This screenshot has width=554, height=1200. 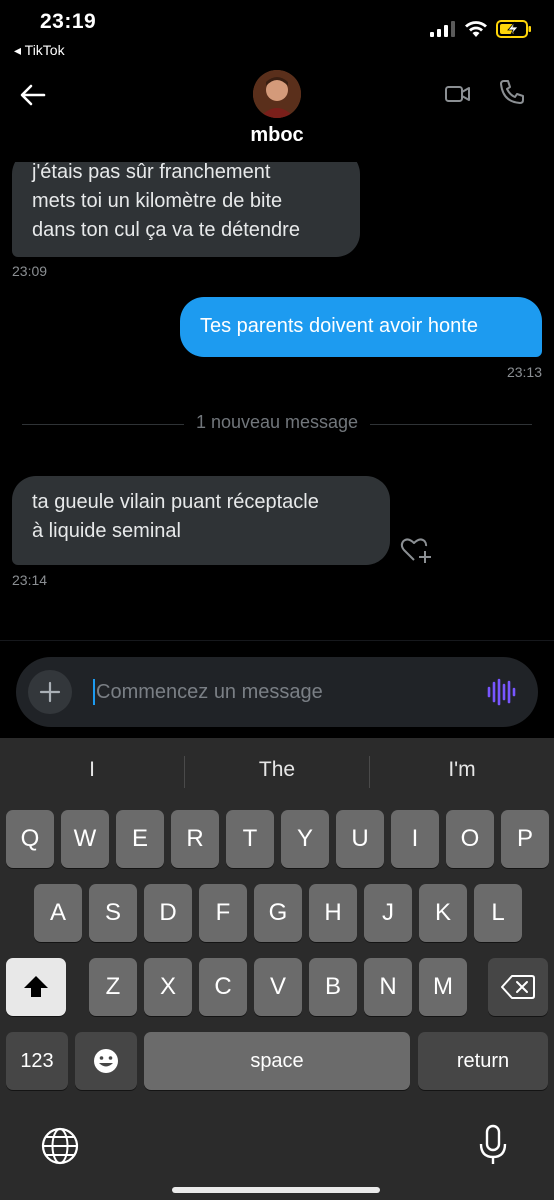 I want to click on emoji-key, so click(x=106, y=1061).